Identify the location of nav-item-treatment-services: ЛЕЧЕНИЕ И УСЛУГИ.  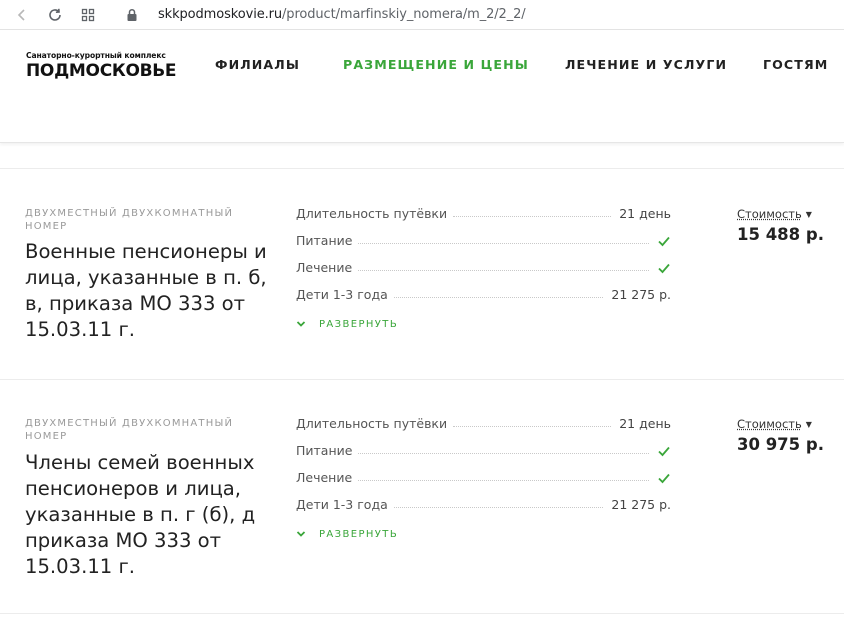
(646, 64).